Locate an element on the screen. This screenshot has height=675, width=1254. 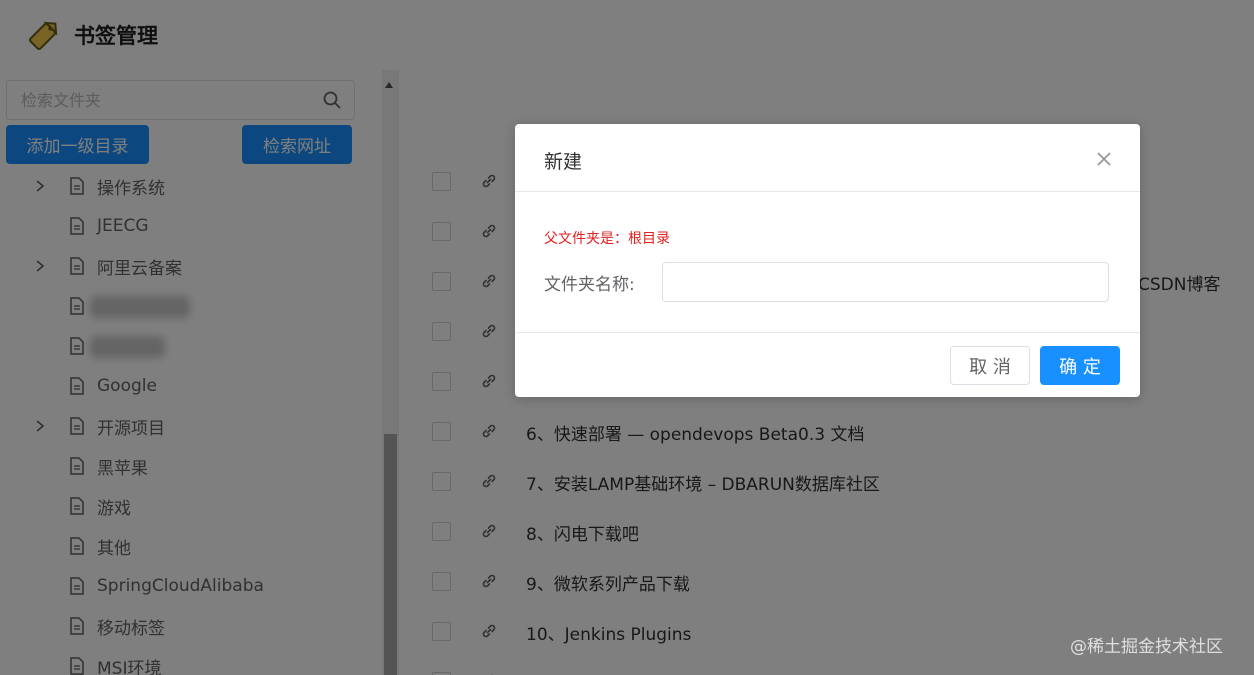
folder-name-label: 文件夹名称: is located at coordinates (589, 285).